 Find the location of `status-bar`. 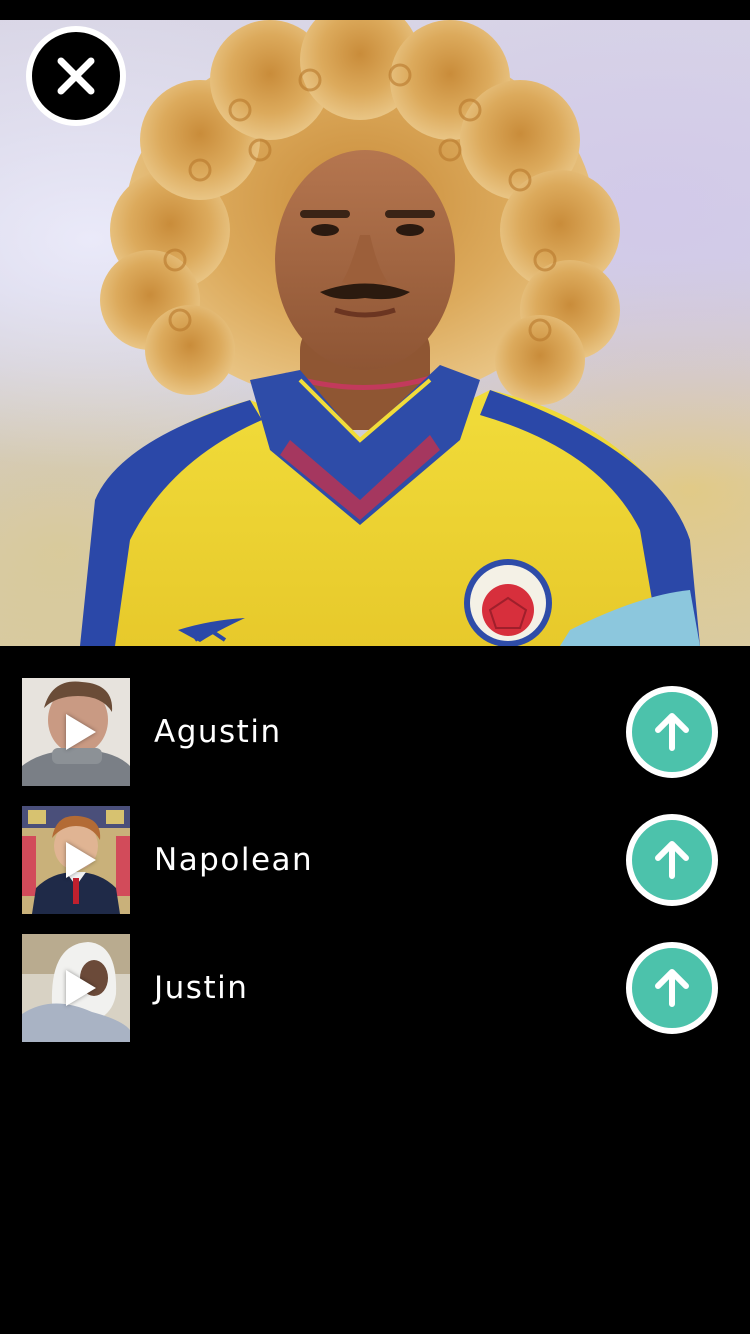

status-bar is located at coordinates (375, 10).